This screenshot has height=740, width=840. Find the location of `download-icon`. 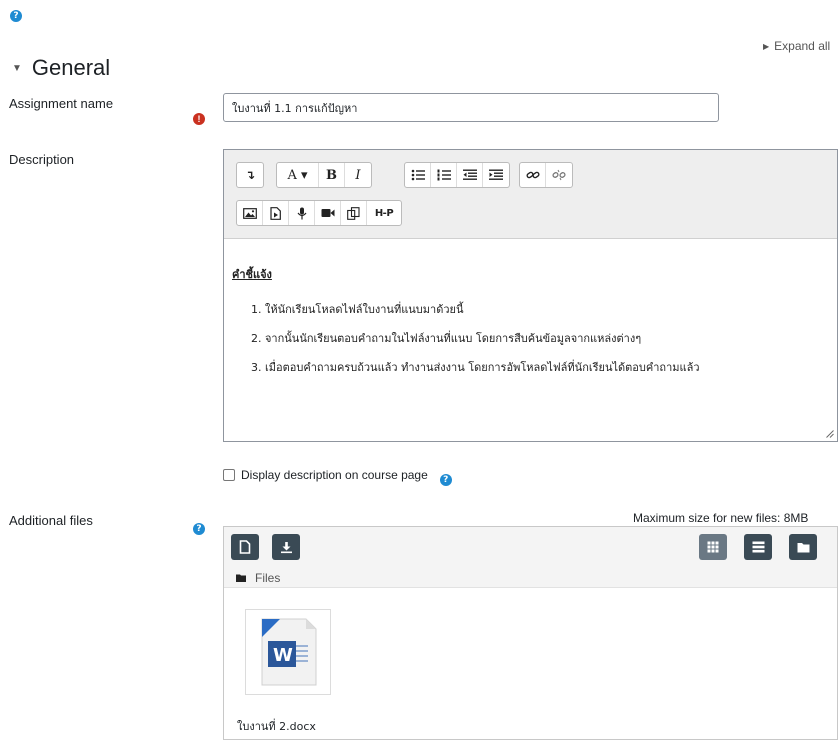

download-icon is located at coordinates (286, 547).